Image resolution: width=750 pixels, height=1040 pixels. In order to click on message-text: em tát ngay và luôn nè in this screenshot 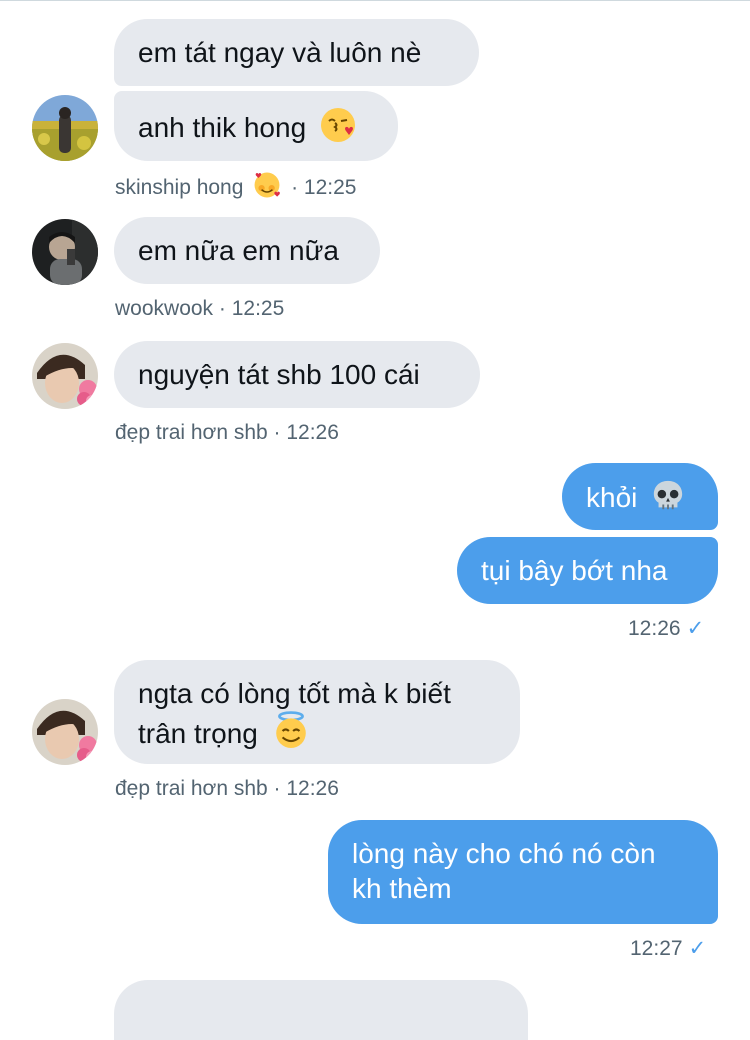, I will do `click(280, 52)`.